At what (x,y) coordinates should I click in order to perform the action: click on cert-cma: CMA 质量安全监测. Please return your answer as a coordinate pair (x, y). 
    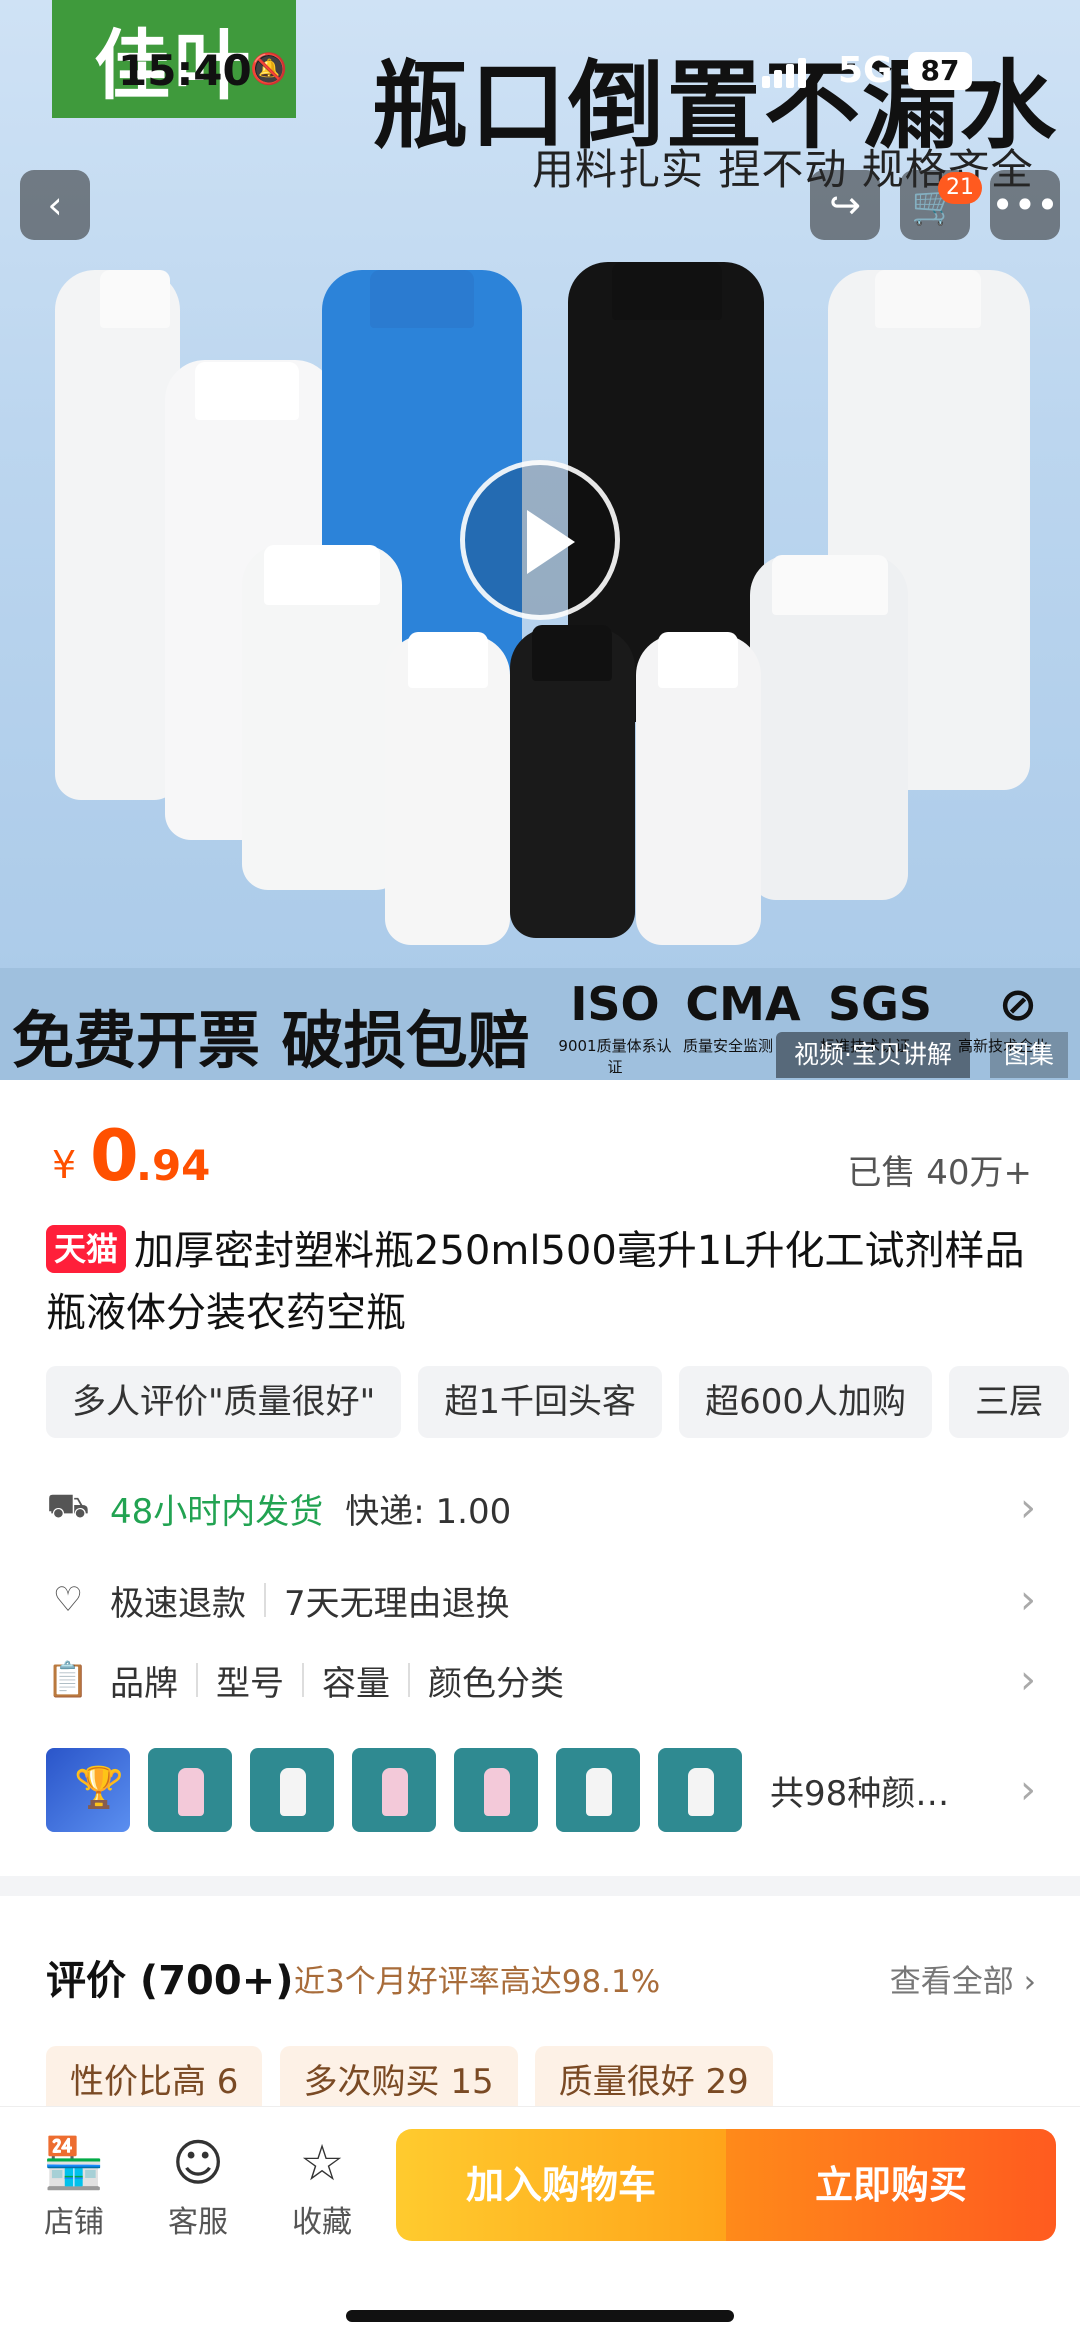
    Looking at the image, I should click on (742, 1016).